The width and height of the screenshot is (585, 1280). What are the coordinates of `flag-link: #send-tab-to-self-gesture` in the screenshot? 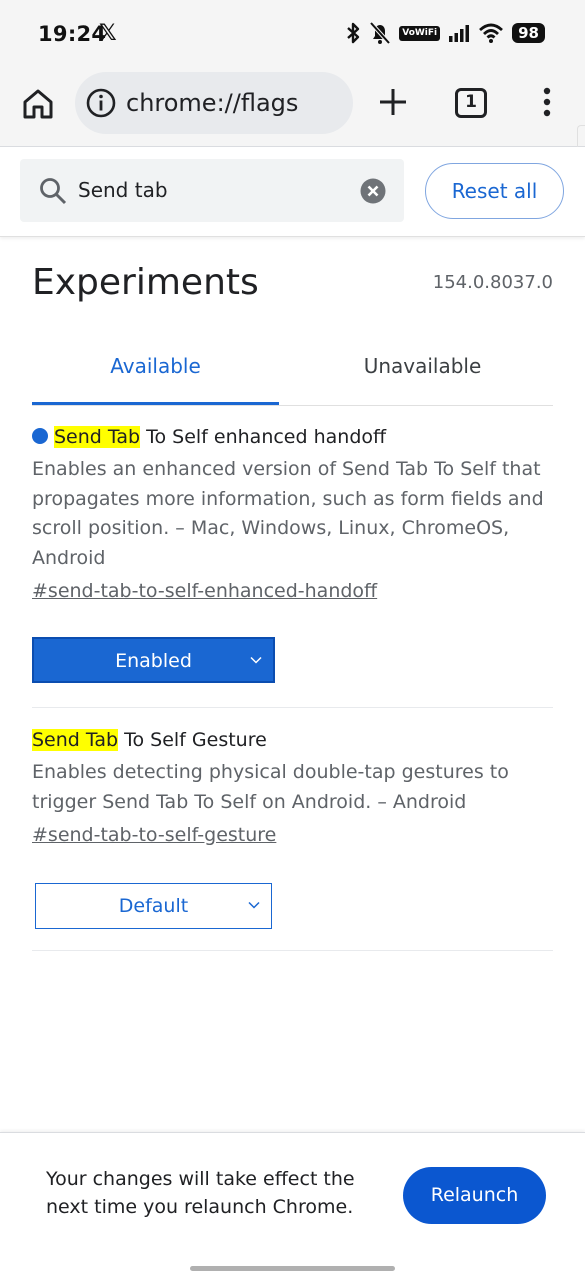 It's located at (292, 835).